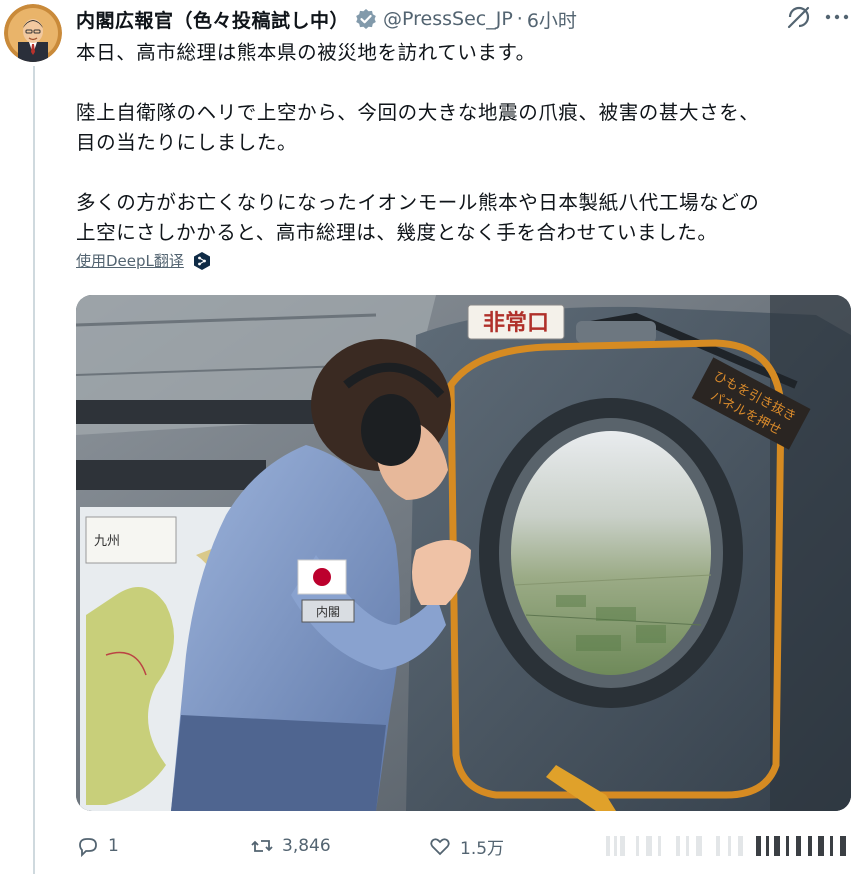  What do you see at coordinates (130, 260) in the screenshot?
I see `translate-label: 使用DeepL翻译` at bounding box center [130, 260].